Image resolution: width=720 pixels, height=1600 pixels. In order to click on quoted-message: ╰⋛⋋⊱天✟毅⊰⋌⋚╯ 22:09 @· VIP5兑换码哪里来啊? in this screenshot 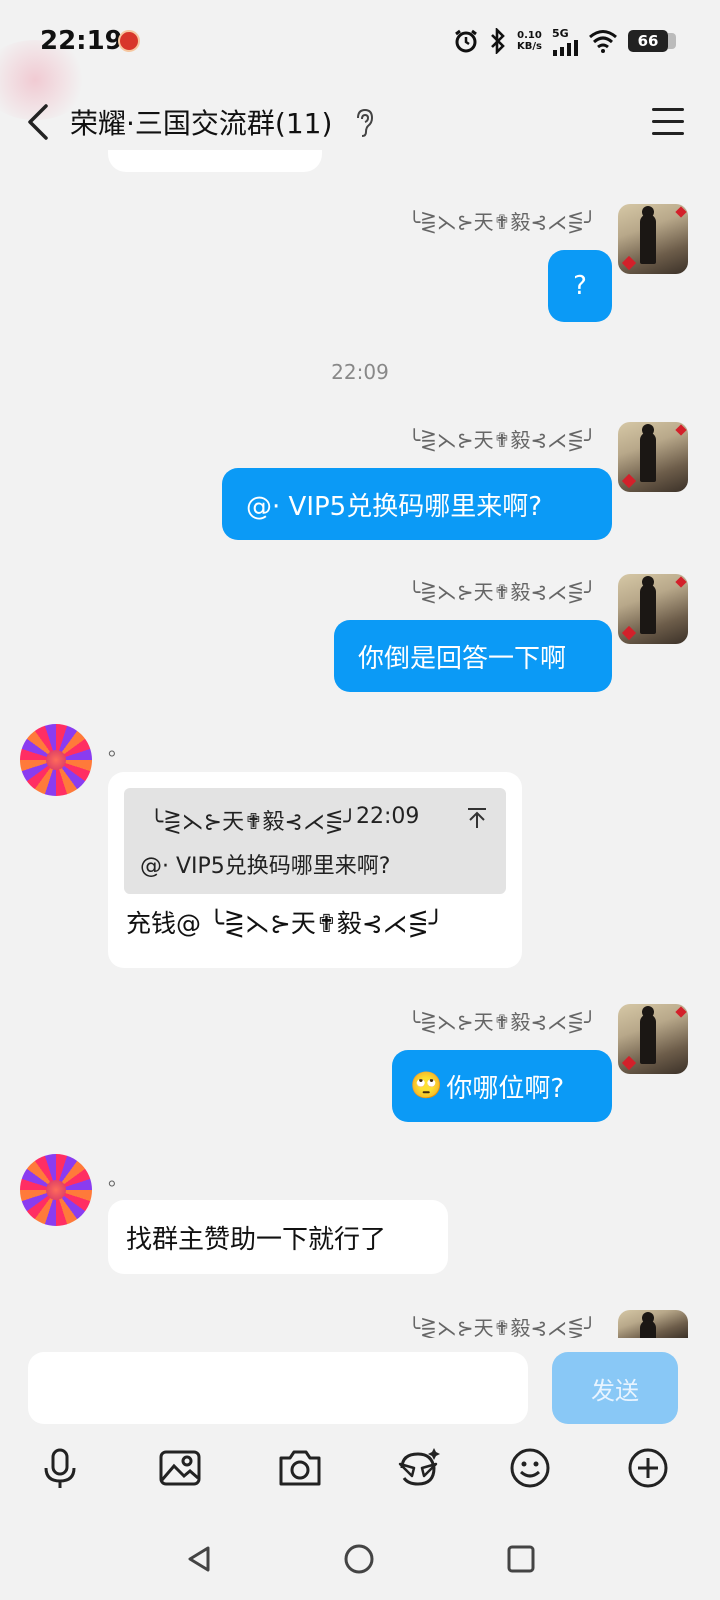, I will do `click(315, 841)`.